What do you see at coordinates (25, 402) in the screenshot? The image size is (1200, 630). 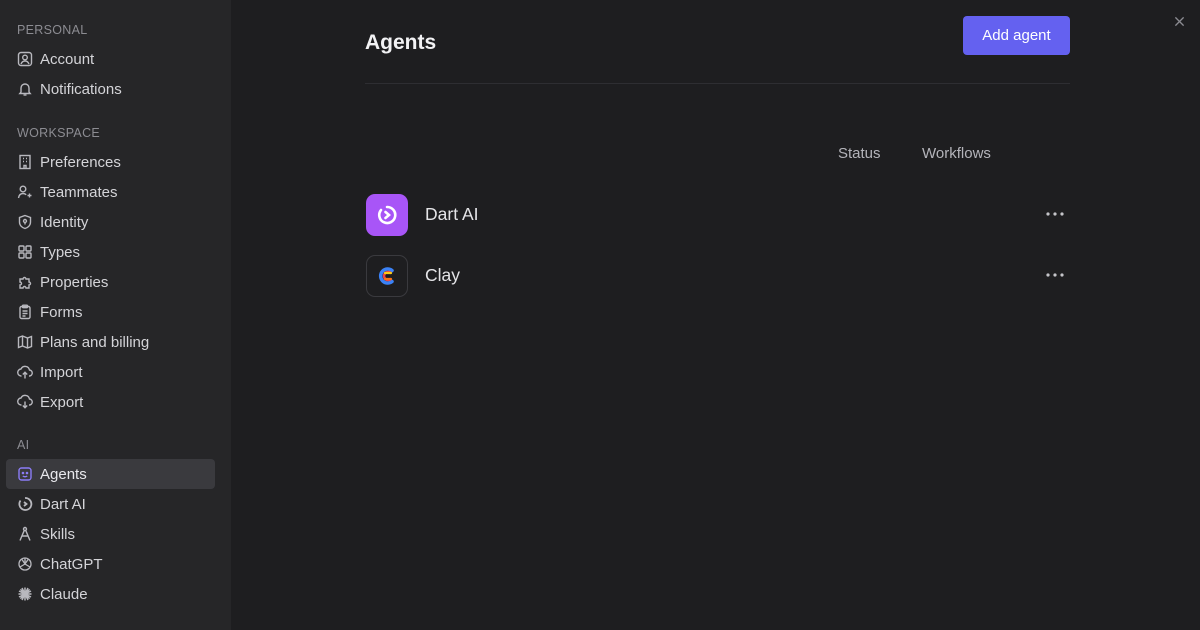 I see `download-cloud-icon` at bounding box center [25, 402].